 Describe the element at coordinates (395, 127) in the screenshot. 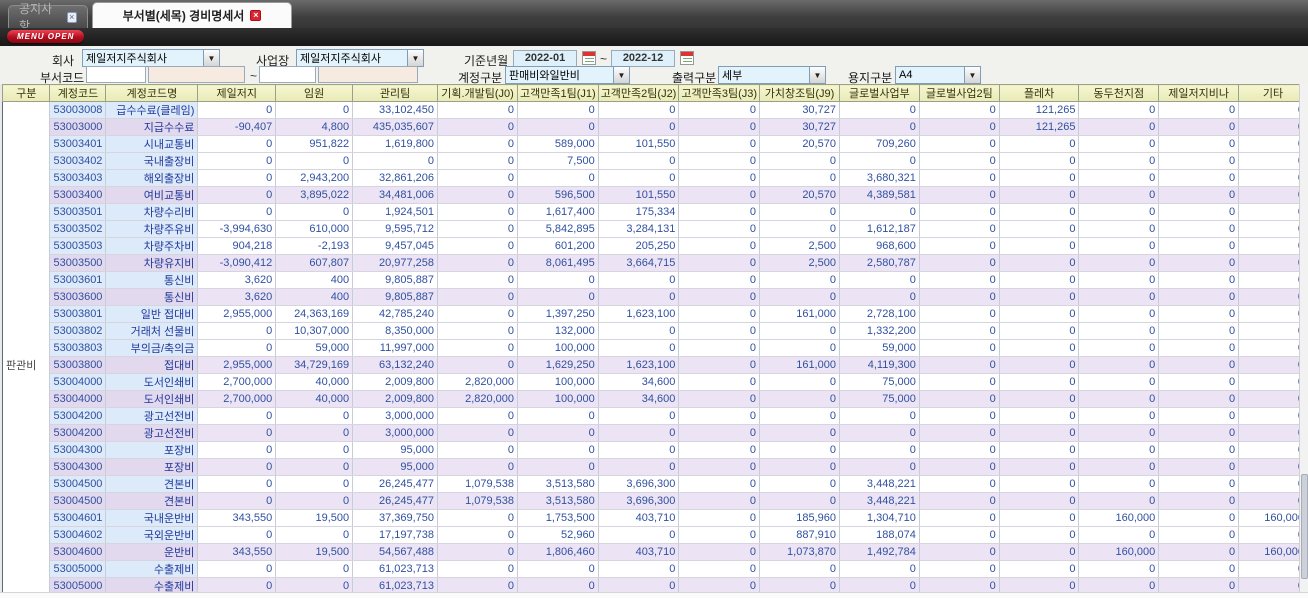

I see `amount-cell: 435,035,607` at that location.